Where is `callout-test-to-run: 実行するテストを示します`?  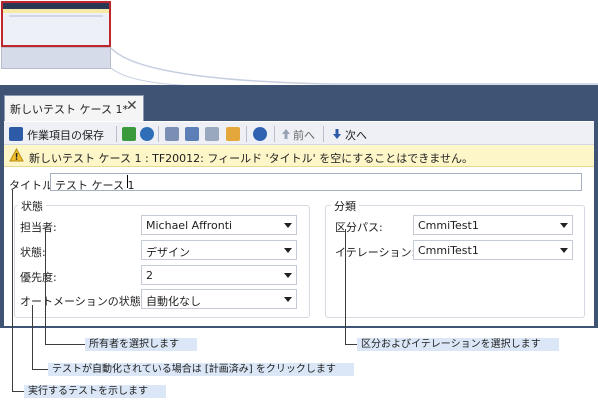 callout-test-to-run: 実行するテストを示します is located at coordinates (95, 391).